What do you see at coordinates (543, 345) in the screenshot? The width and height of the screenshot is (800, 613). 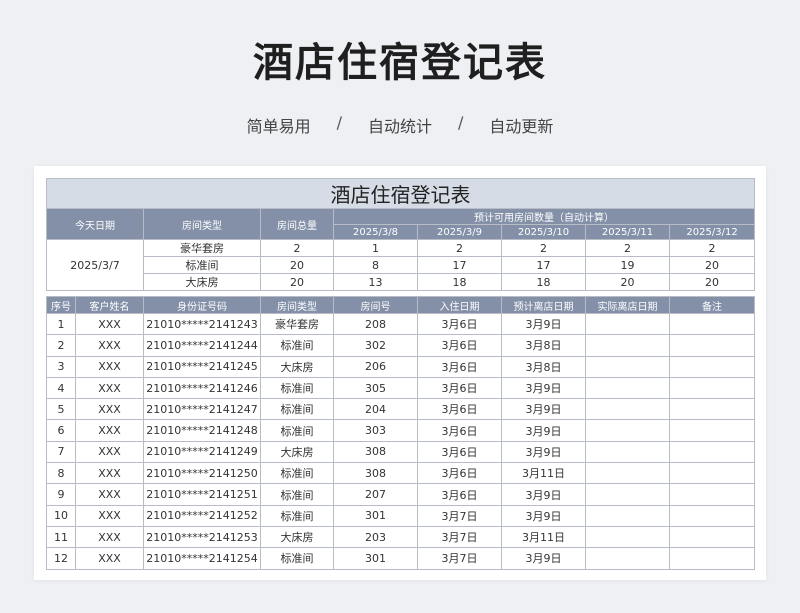 I see `expected-checkout-cell: 3月8日` at bounding box center [543, 345].